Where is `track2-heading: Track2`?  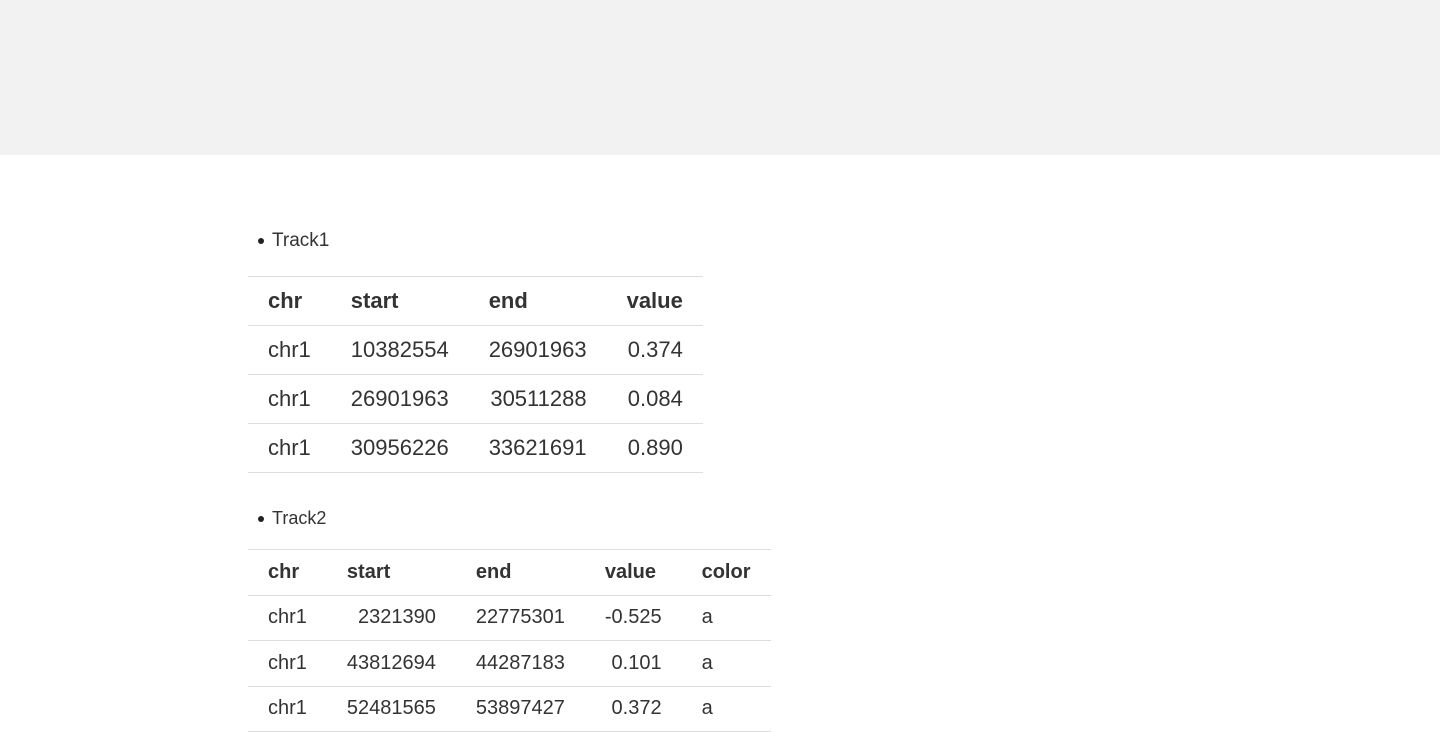
track2-heading: Track2 is located at coordinates (292, 518).